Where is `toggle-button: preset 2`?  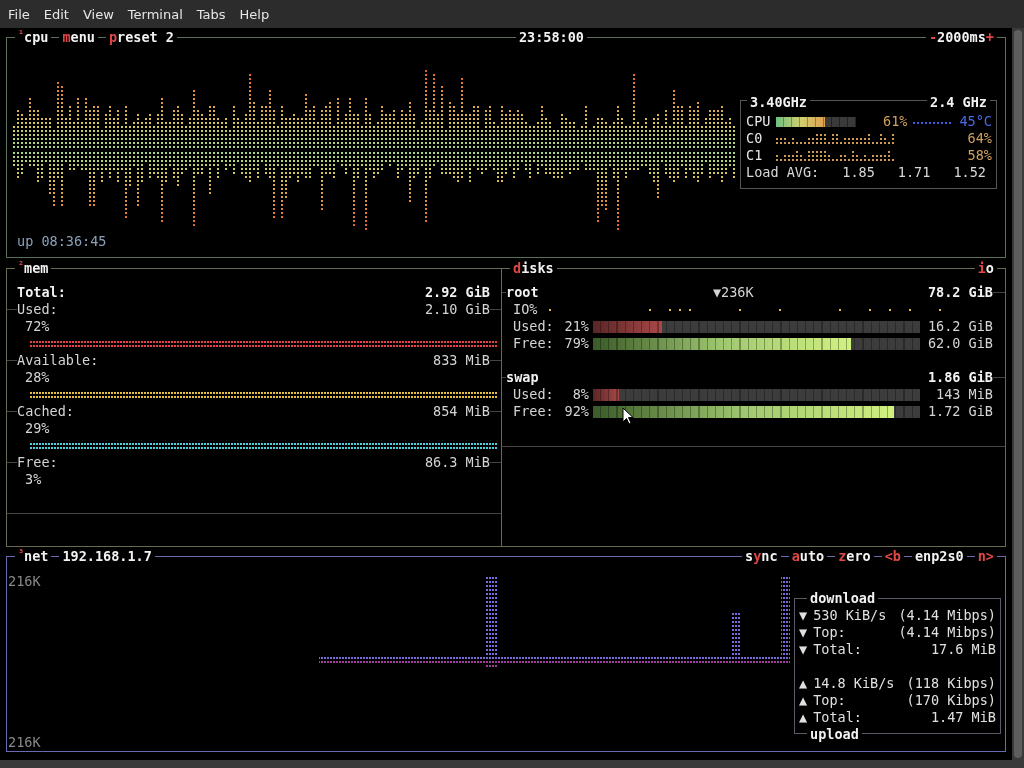
toggle-button: preset 2 is located at coordinates (141, 37).